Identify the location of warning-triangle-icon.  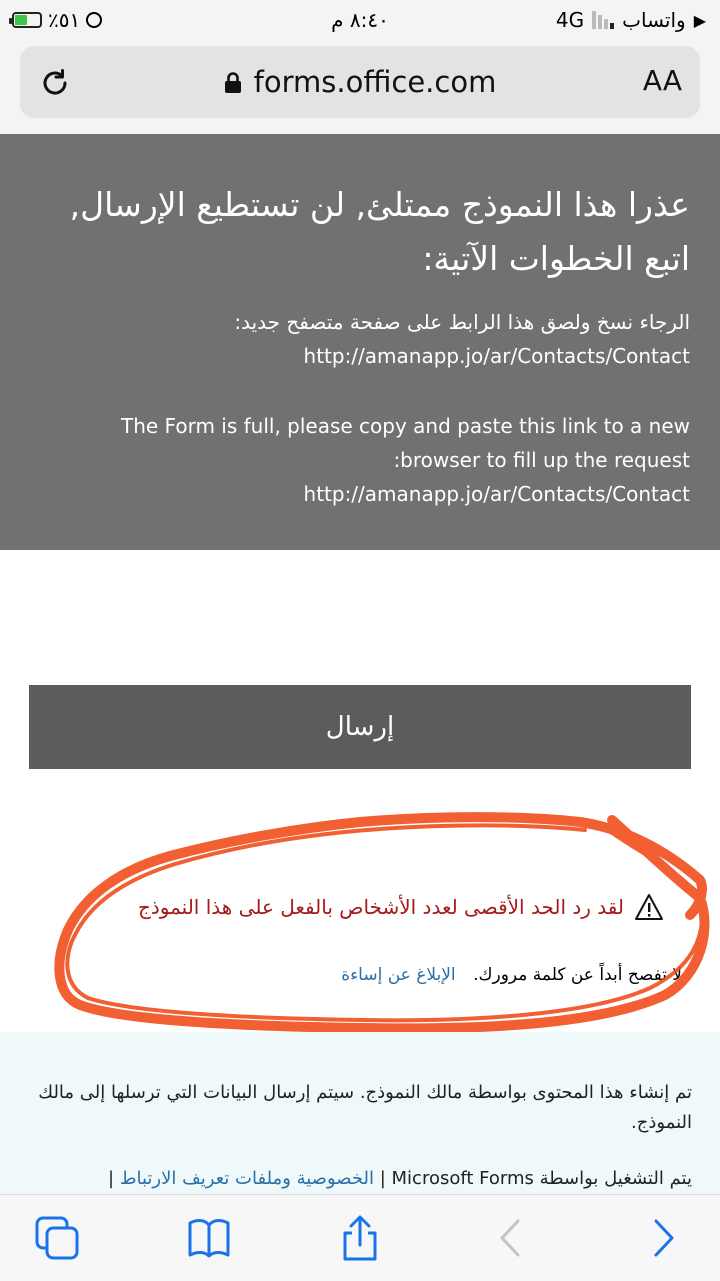
(649, 907).